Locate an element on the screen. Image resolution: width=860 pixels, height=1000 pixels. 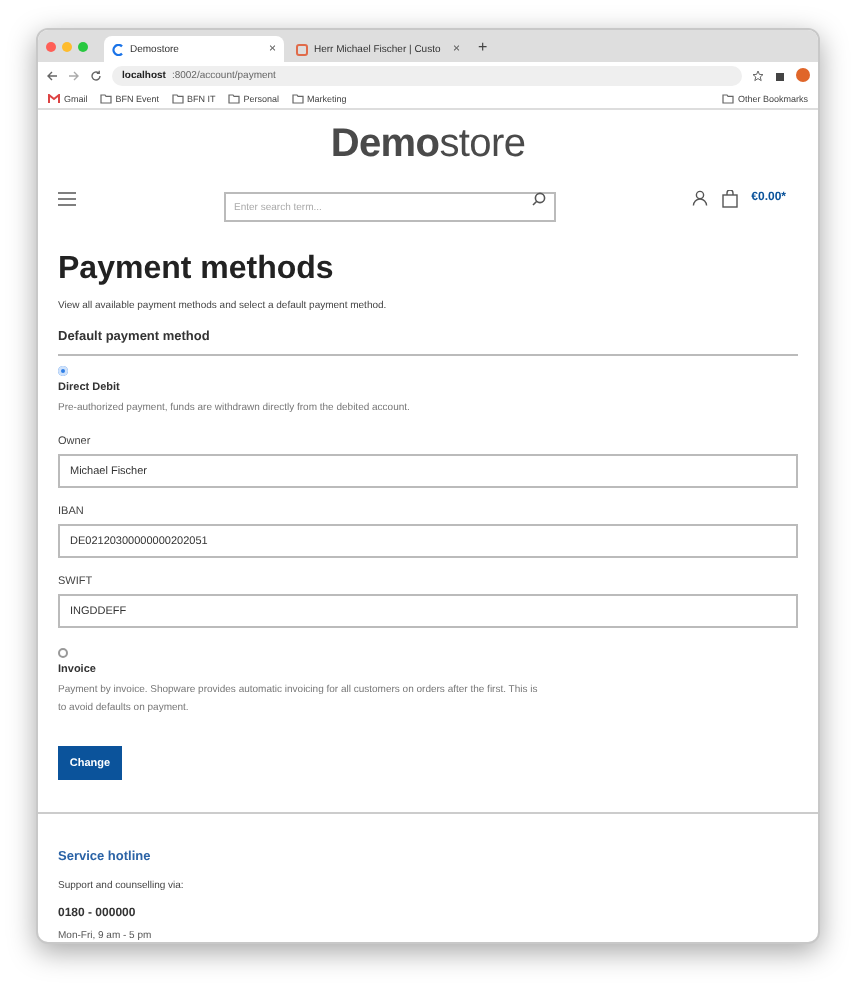
mail-icon is located at coordinates (54, 98).